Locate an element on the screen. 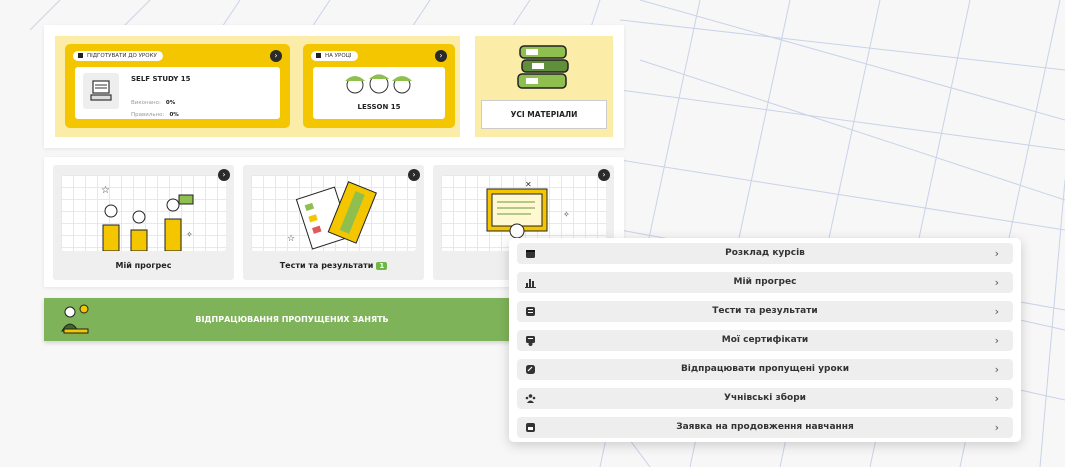  all-materials-button: УСІ МАТЕРІАЛИ is located at coordinates (544, 114).